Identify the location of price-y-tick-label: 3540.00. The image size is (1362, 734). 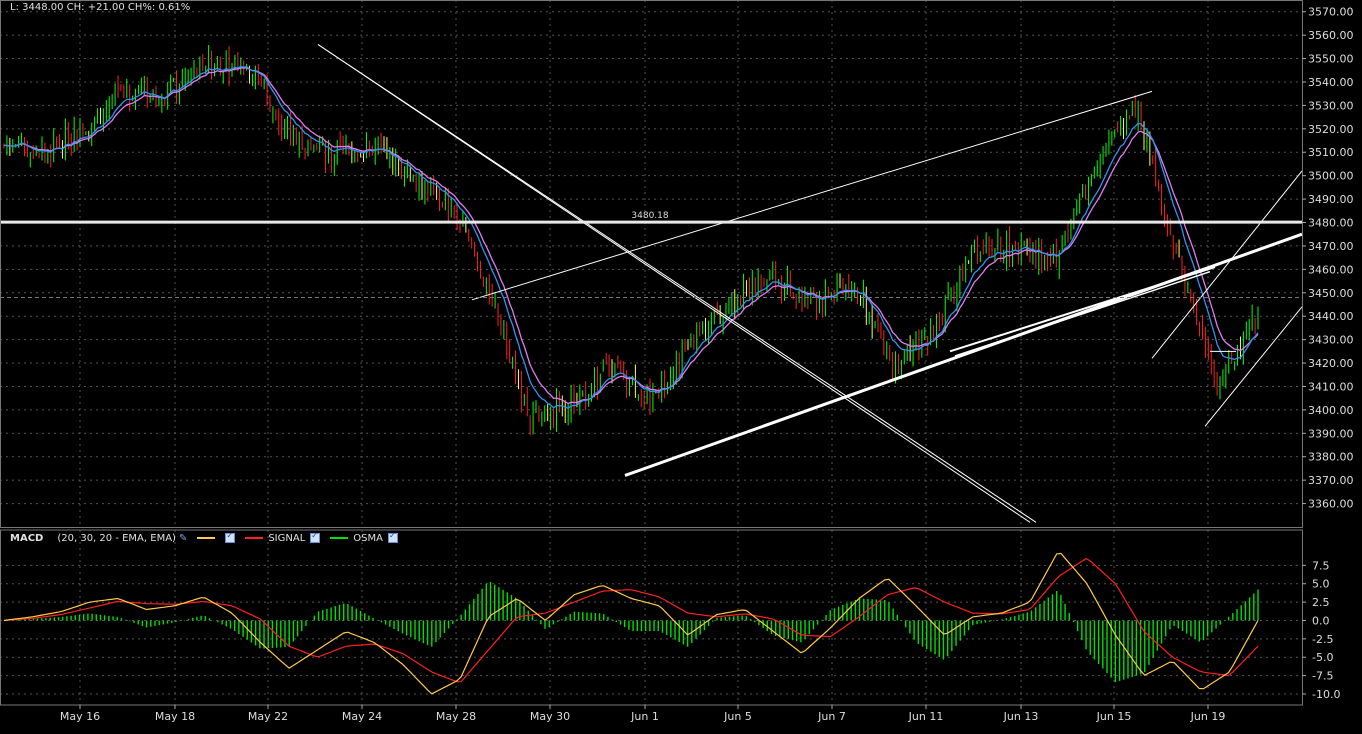
(1331, 82).